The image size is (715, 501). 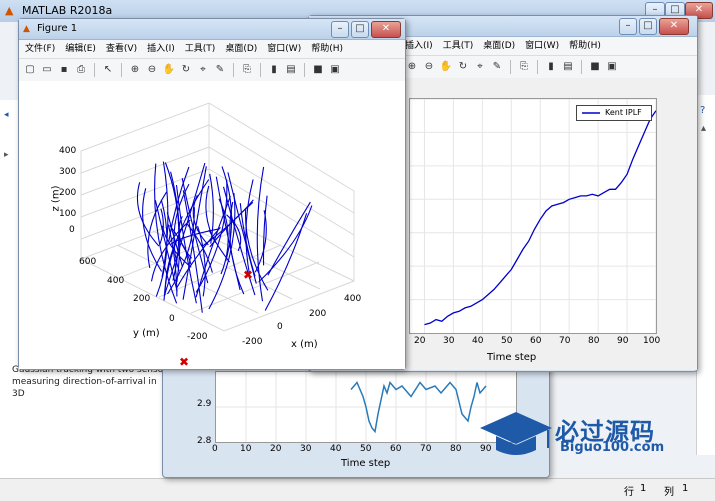 I want to click on fig1-zlabel: z (m), so click(x=56, y=198).